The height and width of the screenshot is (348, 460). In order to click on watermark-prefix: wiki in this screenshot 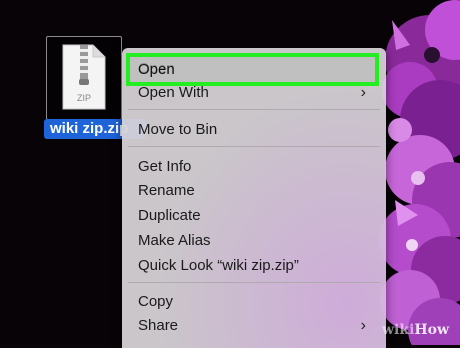, I will do `click(398, 330)`.